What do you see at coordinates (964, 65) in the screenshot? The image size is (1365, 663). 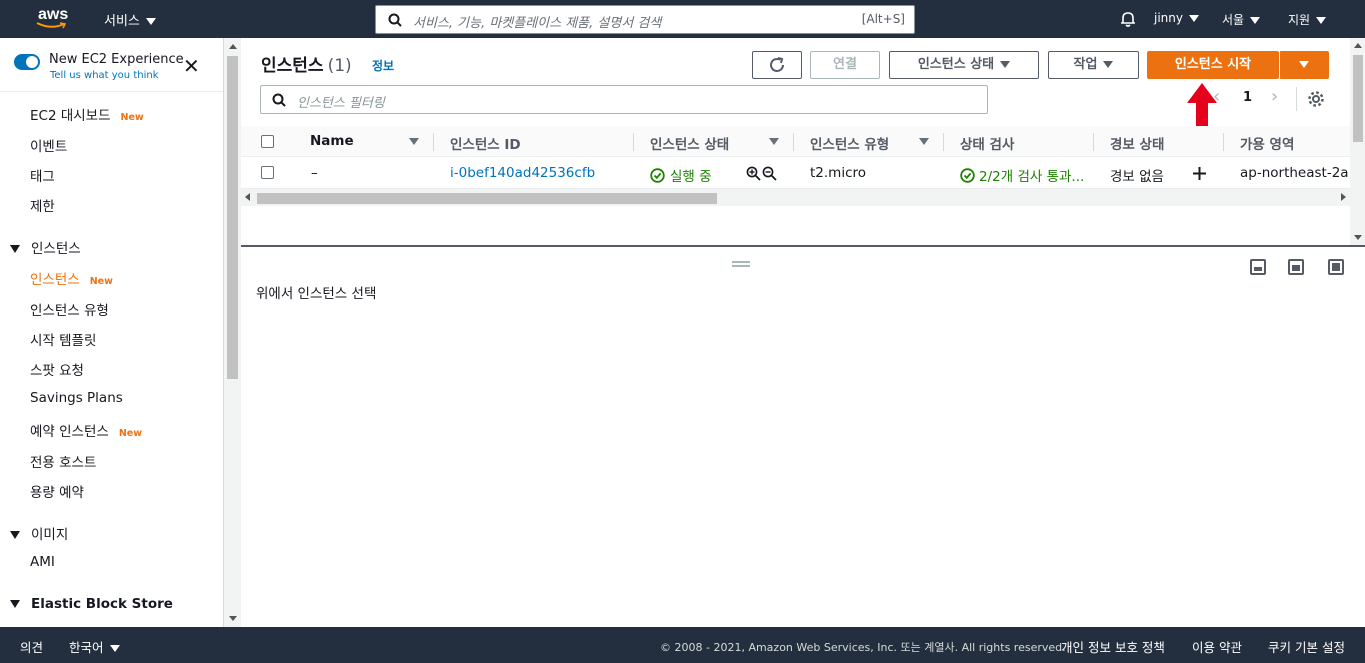 I see `instance-state-button: 인스턴스 상태` at bounding box center [964, 65].